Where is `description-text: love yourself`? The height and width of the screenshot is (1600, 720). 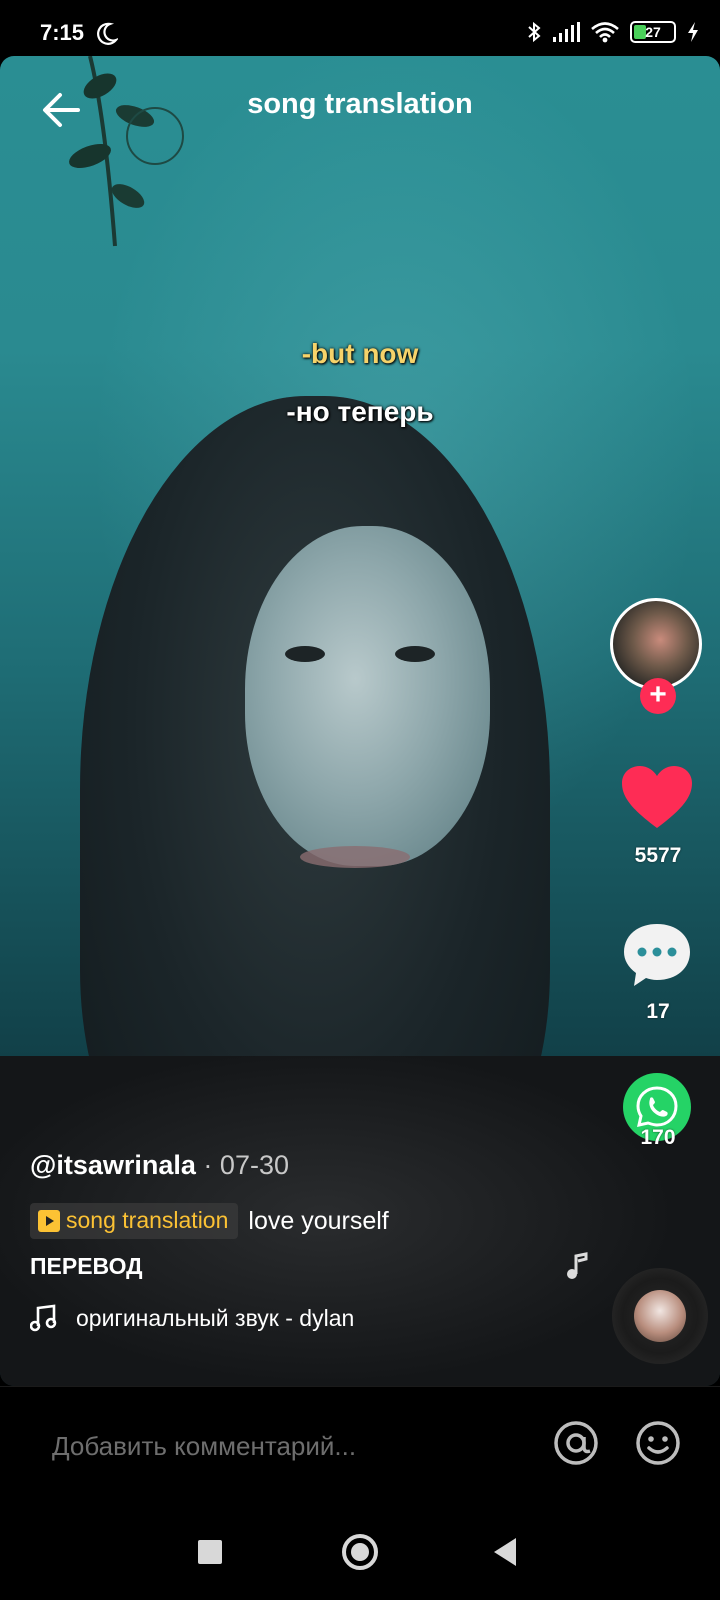 description-text: love yourself is located at coordinates (318, 1220).